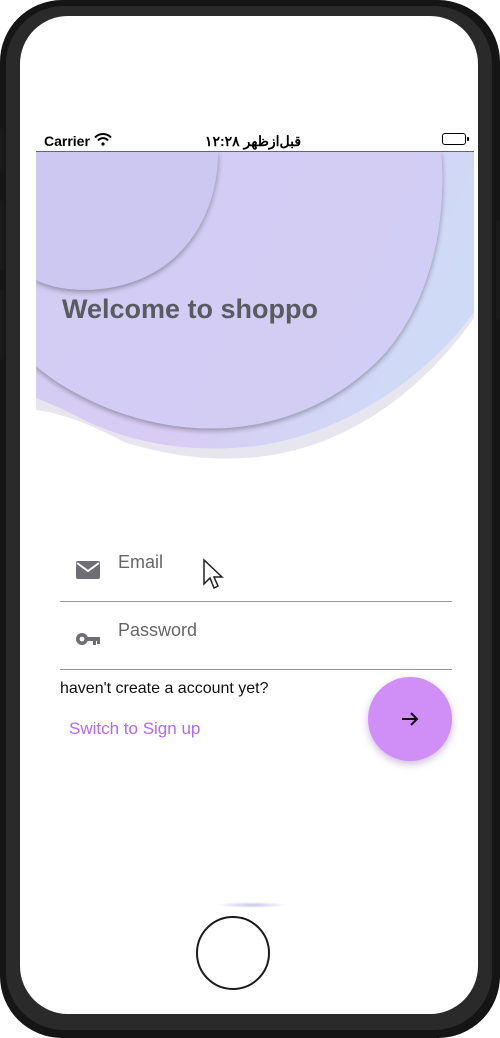  I want to click on password-underline, so click(256, 669).